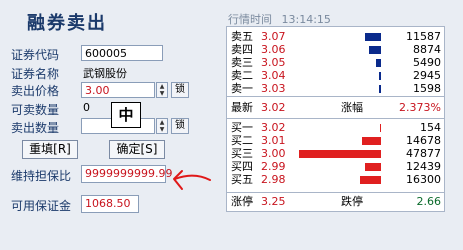  Describe the element at coordinates (273, 140) in the screenshot. I see `level-price: 3.01` at that location.